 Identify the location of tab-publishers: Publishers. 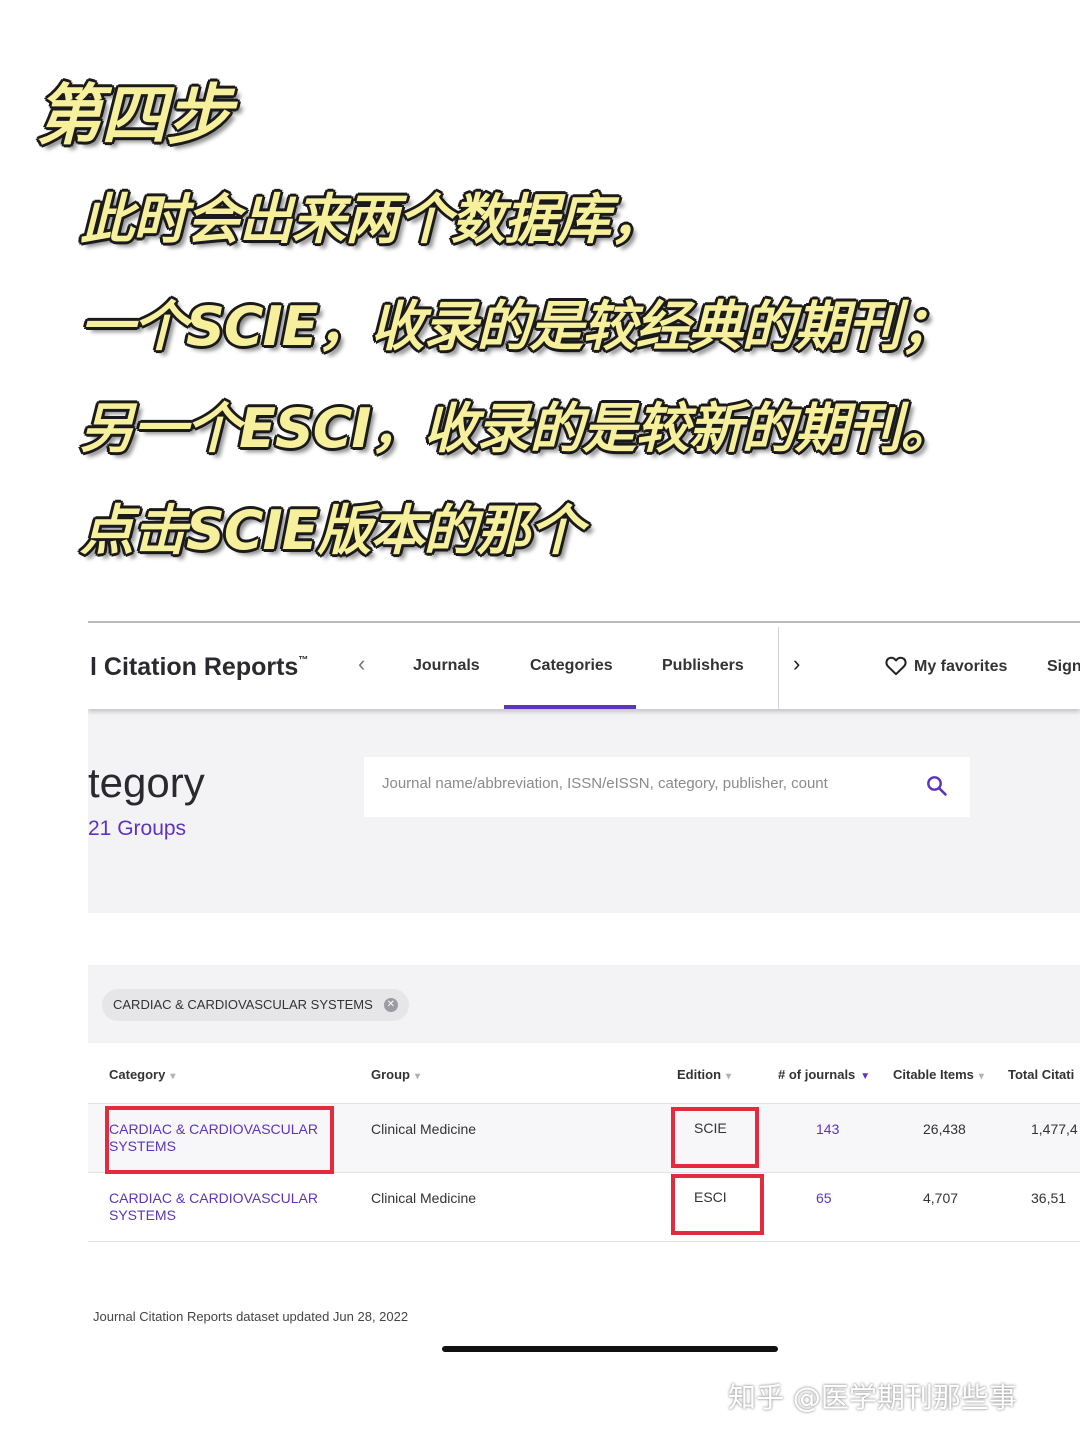
(703, 666).